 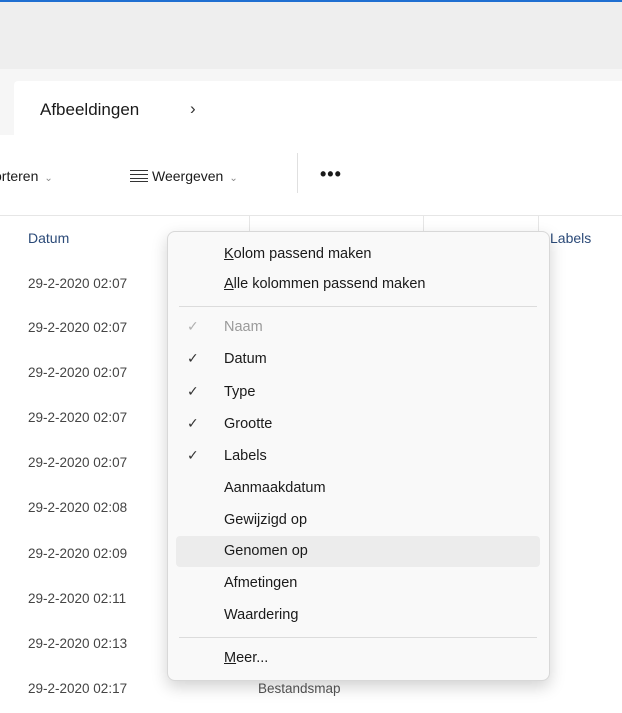 I want to click on view-label: Weergeven, so click(x=188, y=176).